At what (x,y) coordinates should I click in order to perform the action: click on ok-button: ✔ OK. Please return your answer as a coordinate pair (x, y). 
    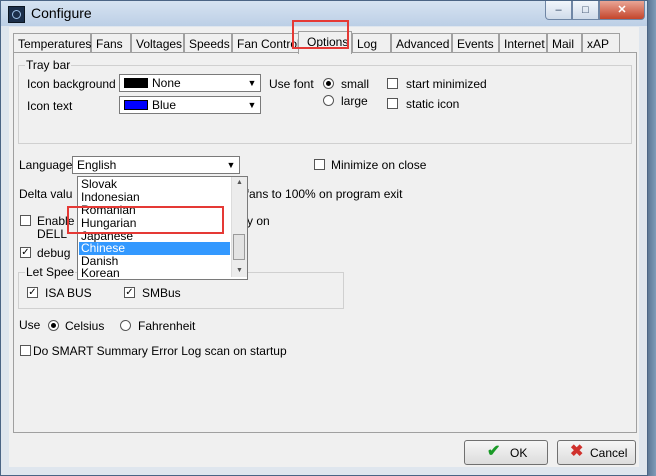
    Looking at the image, I should click on (506, 452).